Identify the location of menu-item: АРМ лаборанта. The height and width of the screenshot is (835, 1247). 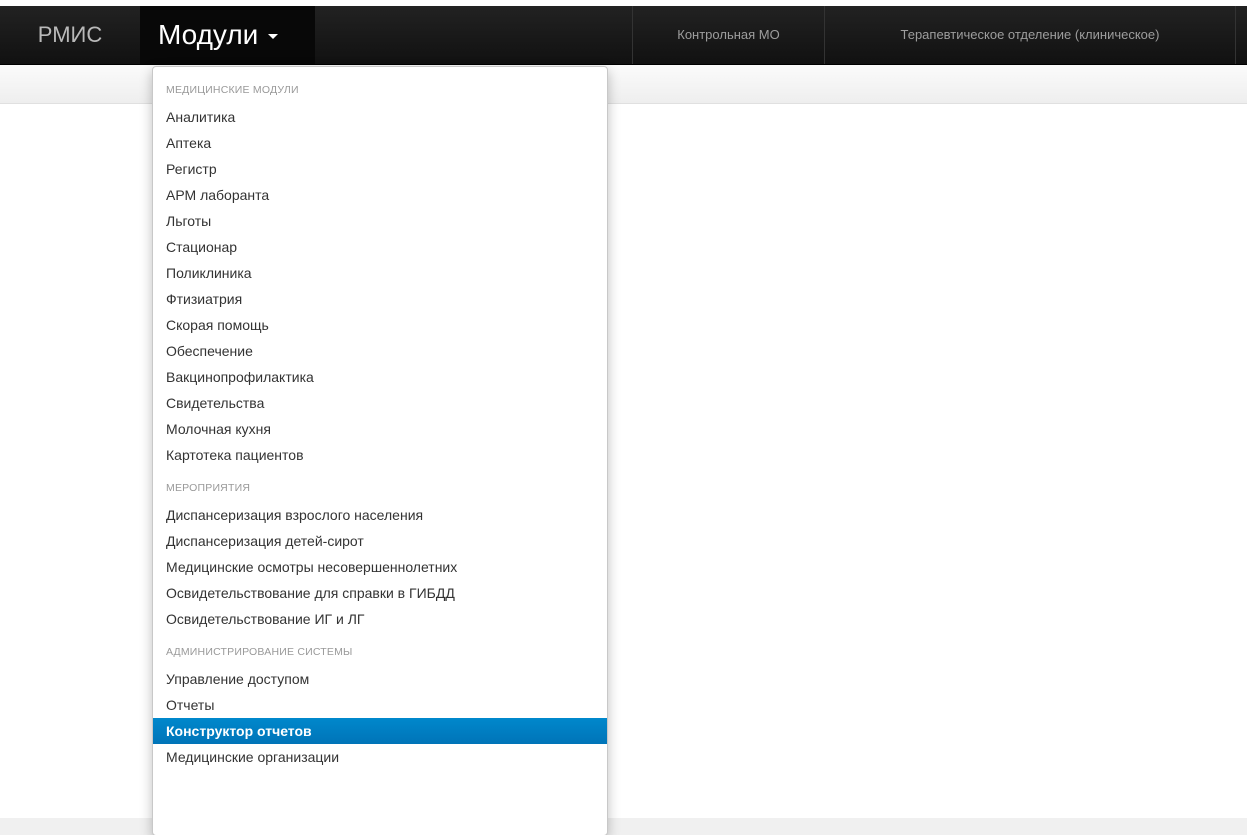
(380, 195).